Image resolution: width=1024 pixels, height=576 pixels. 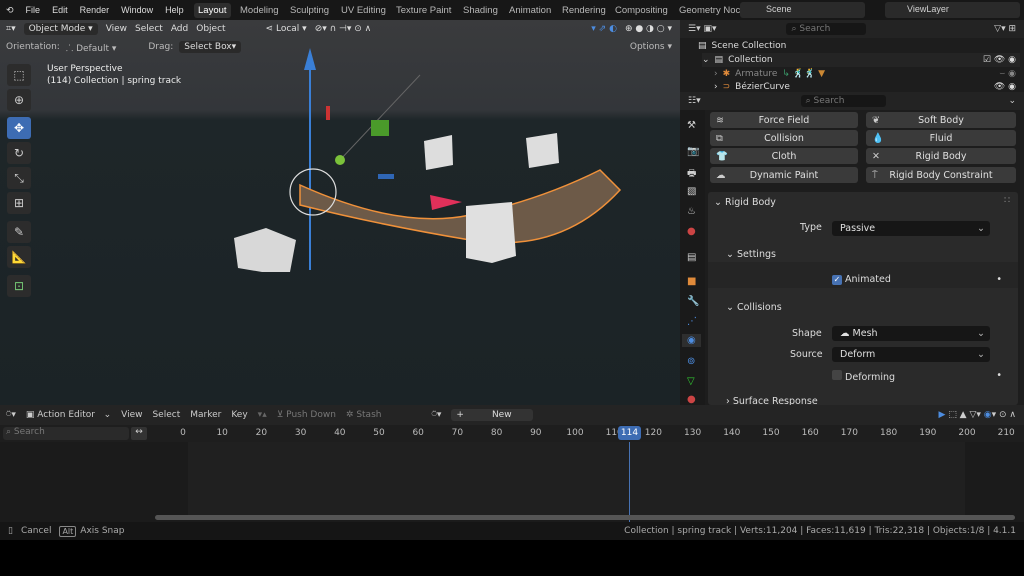 I want to click on drag-handle-icon: ∷, so click(x=1007, y=200).